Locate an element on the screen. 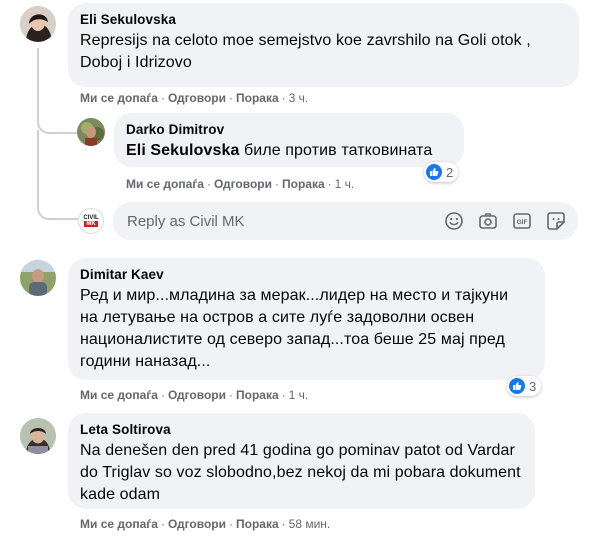 The height and width of the screenshot is (539, 600). camera-icon is located at coordinates (488, 221).